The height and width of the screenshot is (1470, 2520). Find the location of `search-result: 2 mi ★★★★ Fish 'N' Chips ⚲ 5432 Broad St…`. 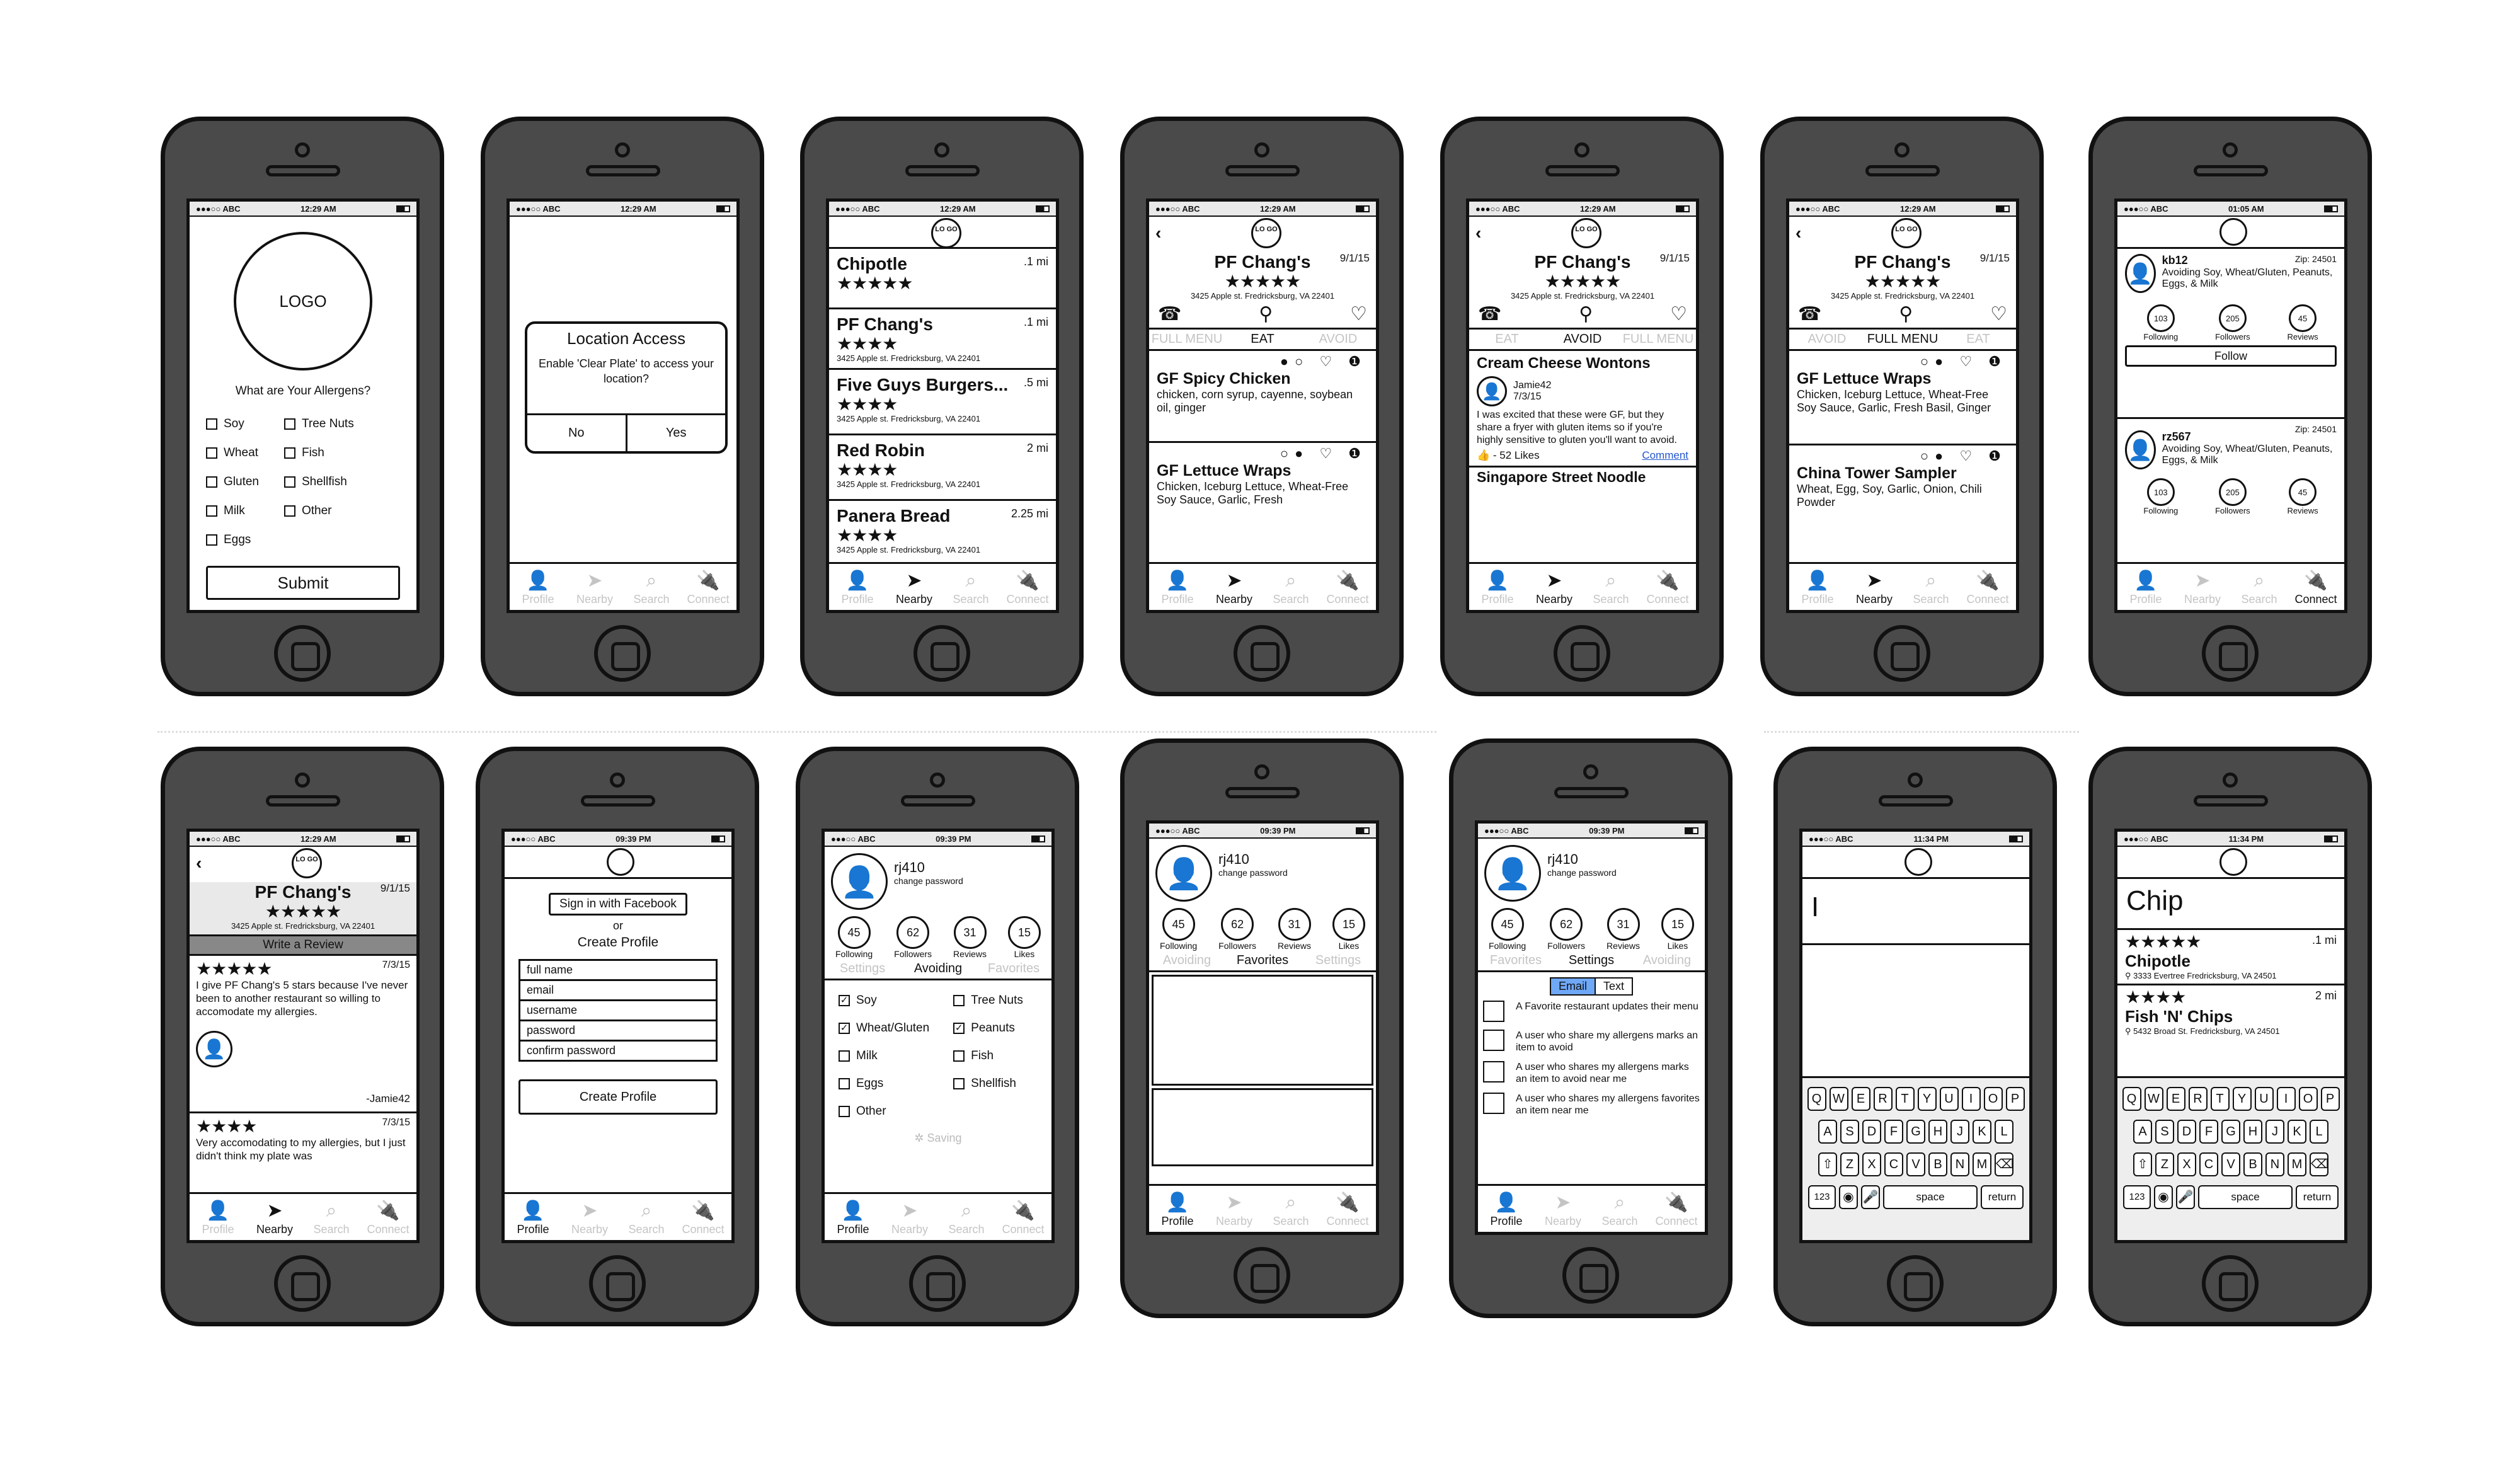

search-result: 2 mi ★★★★ Fish 'N' Chips ⚲ 5432 Broad St… is located at coordinates (2230, 1012).